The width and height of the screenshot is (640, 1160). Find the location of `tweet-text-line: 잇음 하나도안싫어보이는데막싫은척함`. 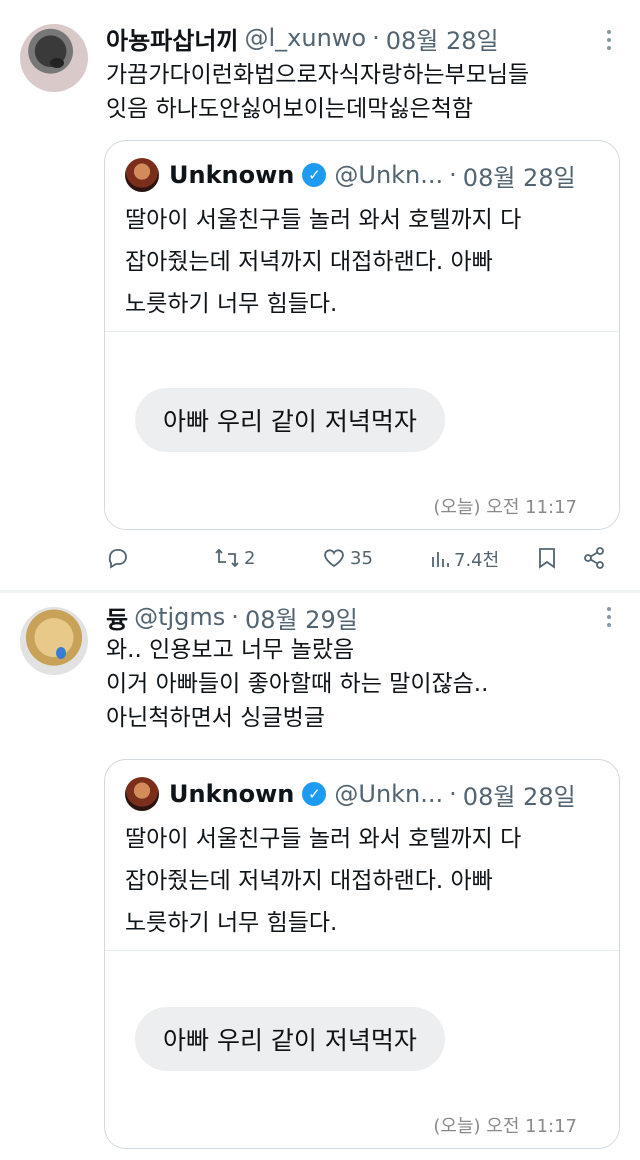

tweet-text-line: 잇음 하나도안싫어보이는데막싫은척함 is located at coordinates (290, 109).